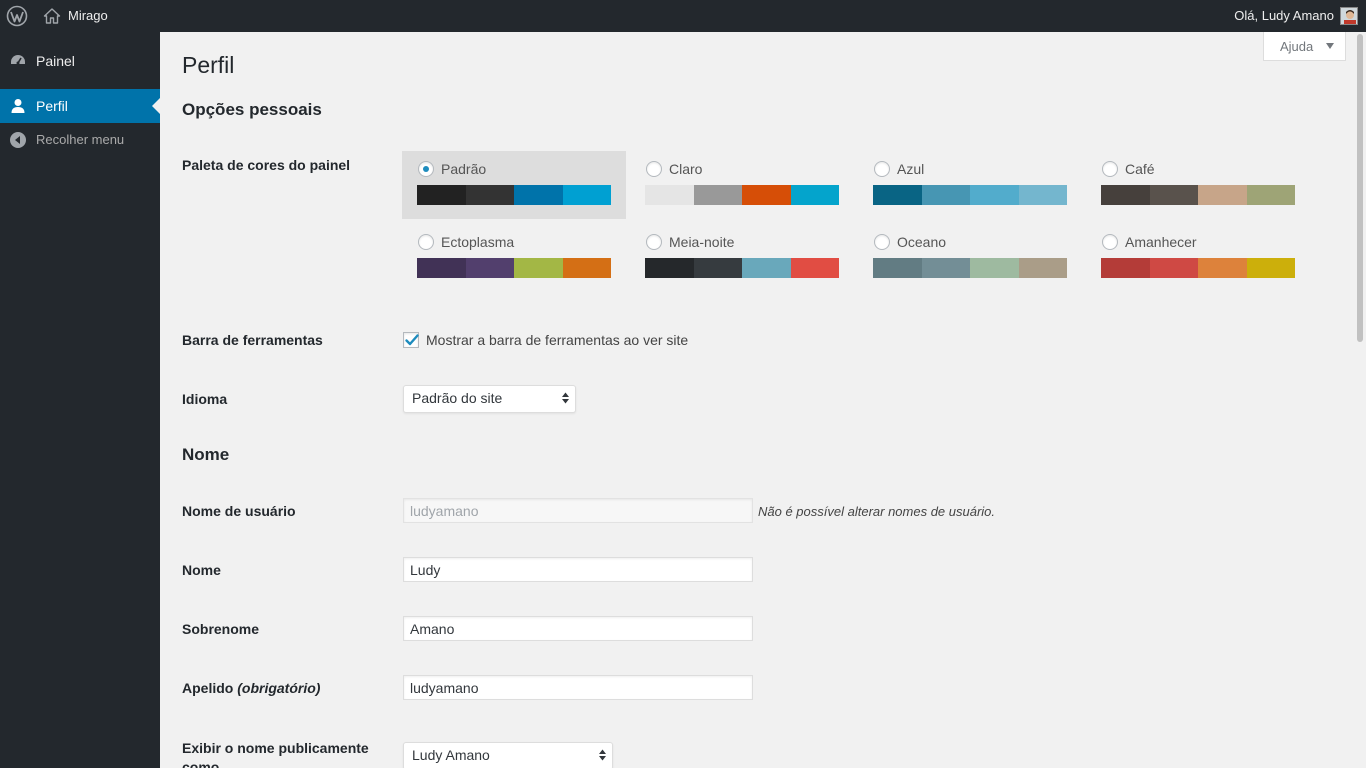 The width and height of the screenshot is (1366, 768). What do you see at coordinates (578, 510) in the screenshot?
I see `username-field` at bounding box center [578, 510].